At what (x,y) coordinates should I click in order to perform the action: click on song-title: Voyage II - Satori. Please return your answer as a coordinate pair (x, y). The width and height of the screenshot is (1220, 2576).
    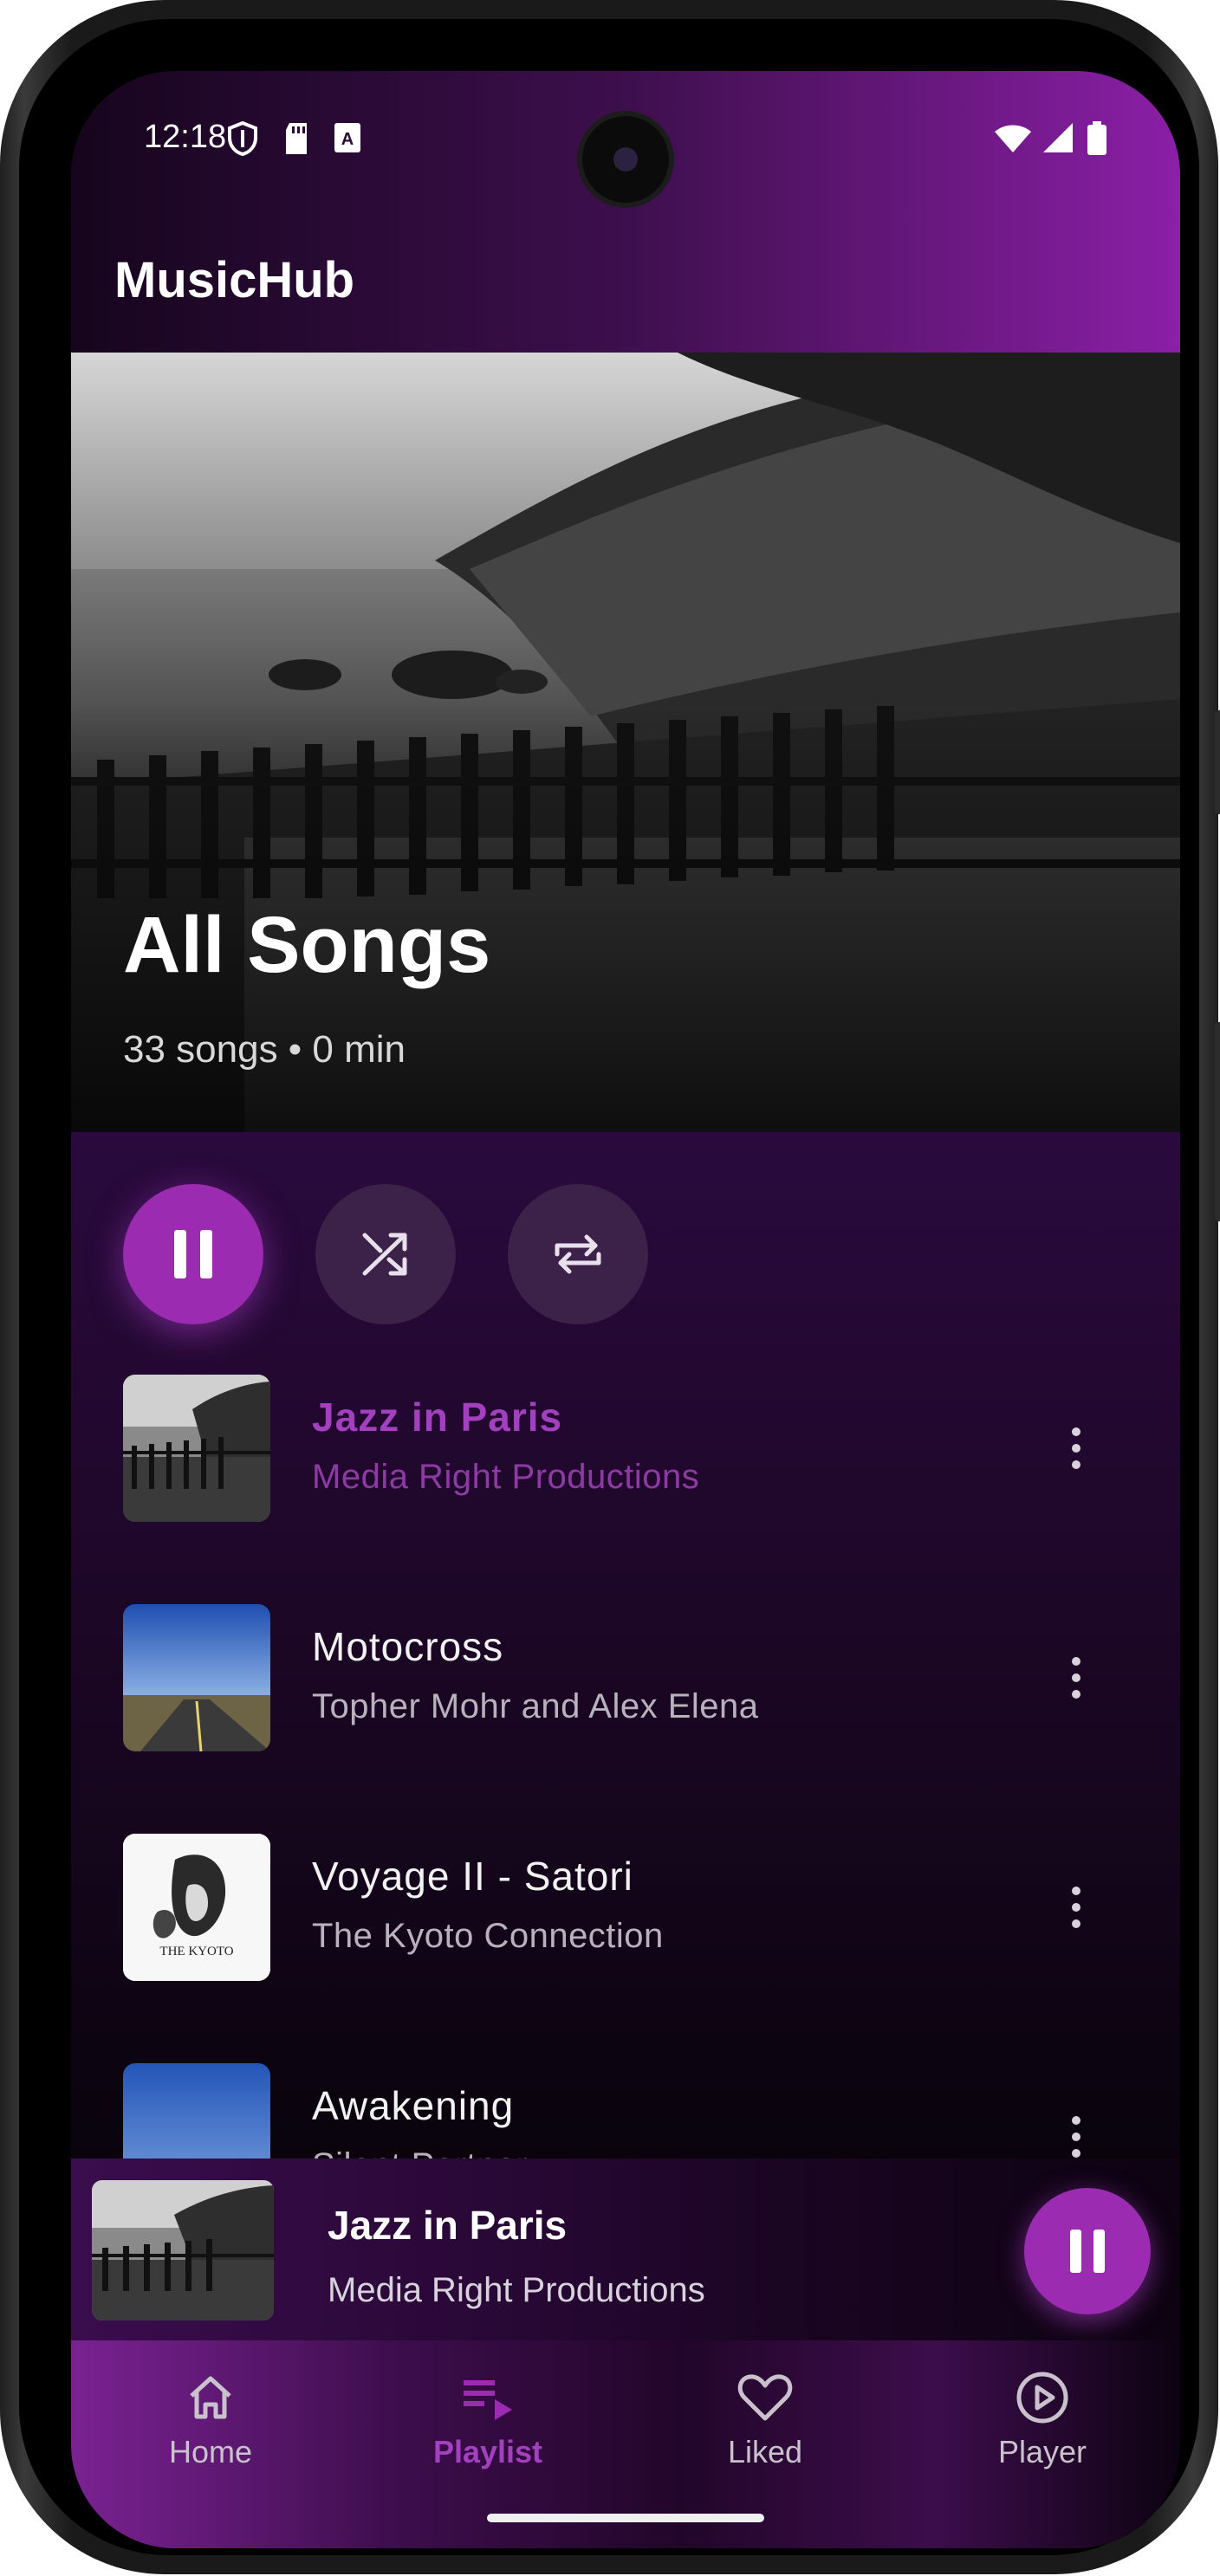
    Looking at the image, I should click on (473, 1876).